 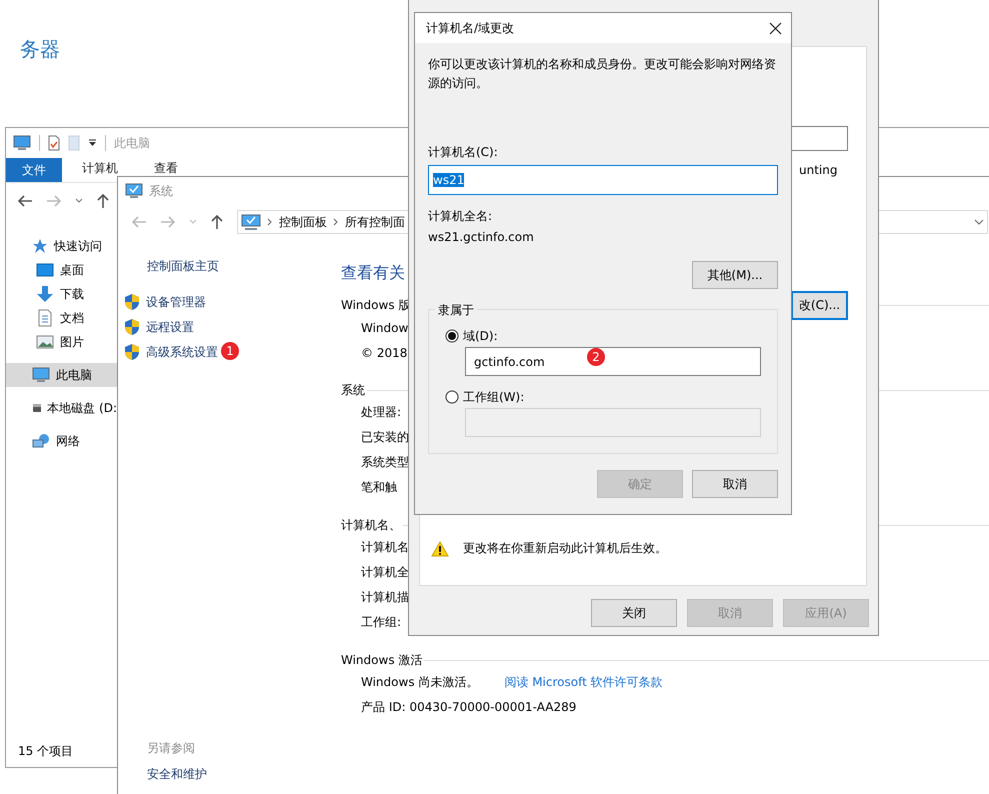 What do you see at coordinates (161, 191) in the screenshot?
I see `window-title: 系统` at bounding box center [161, 191].